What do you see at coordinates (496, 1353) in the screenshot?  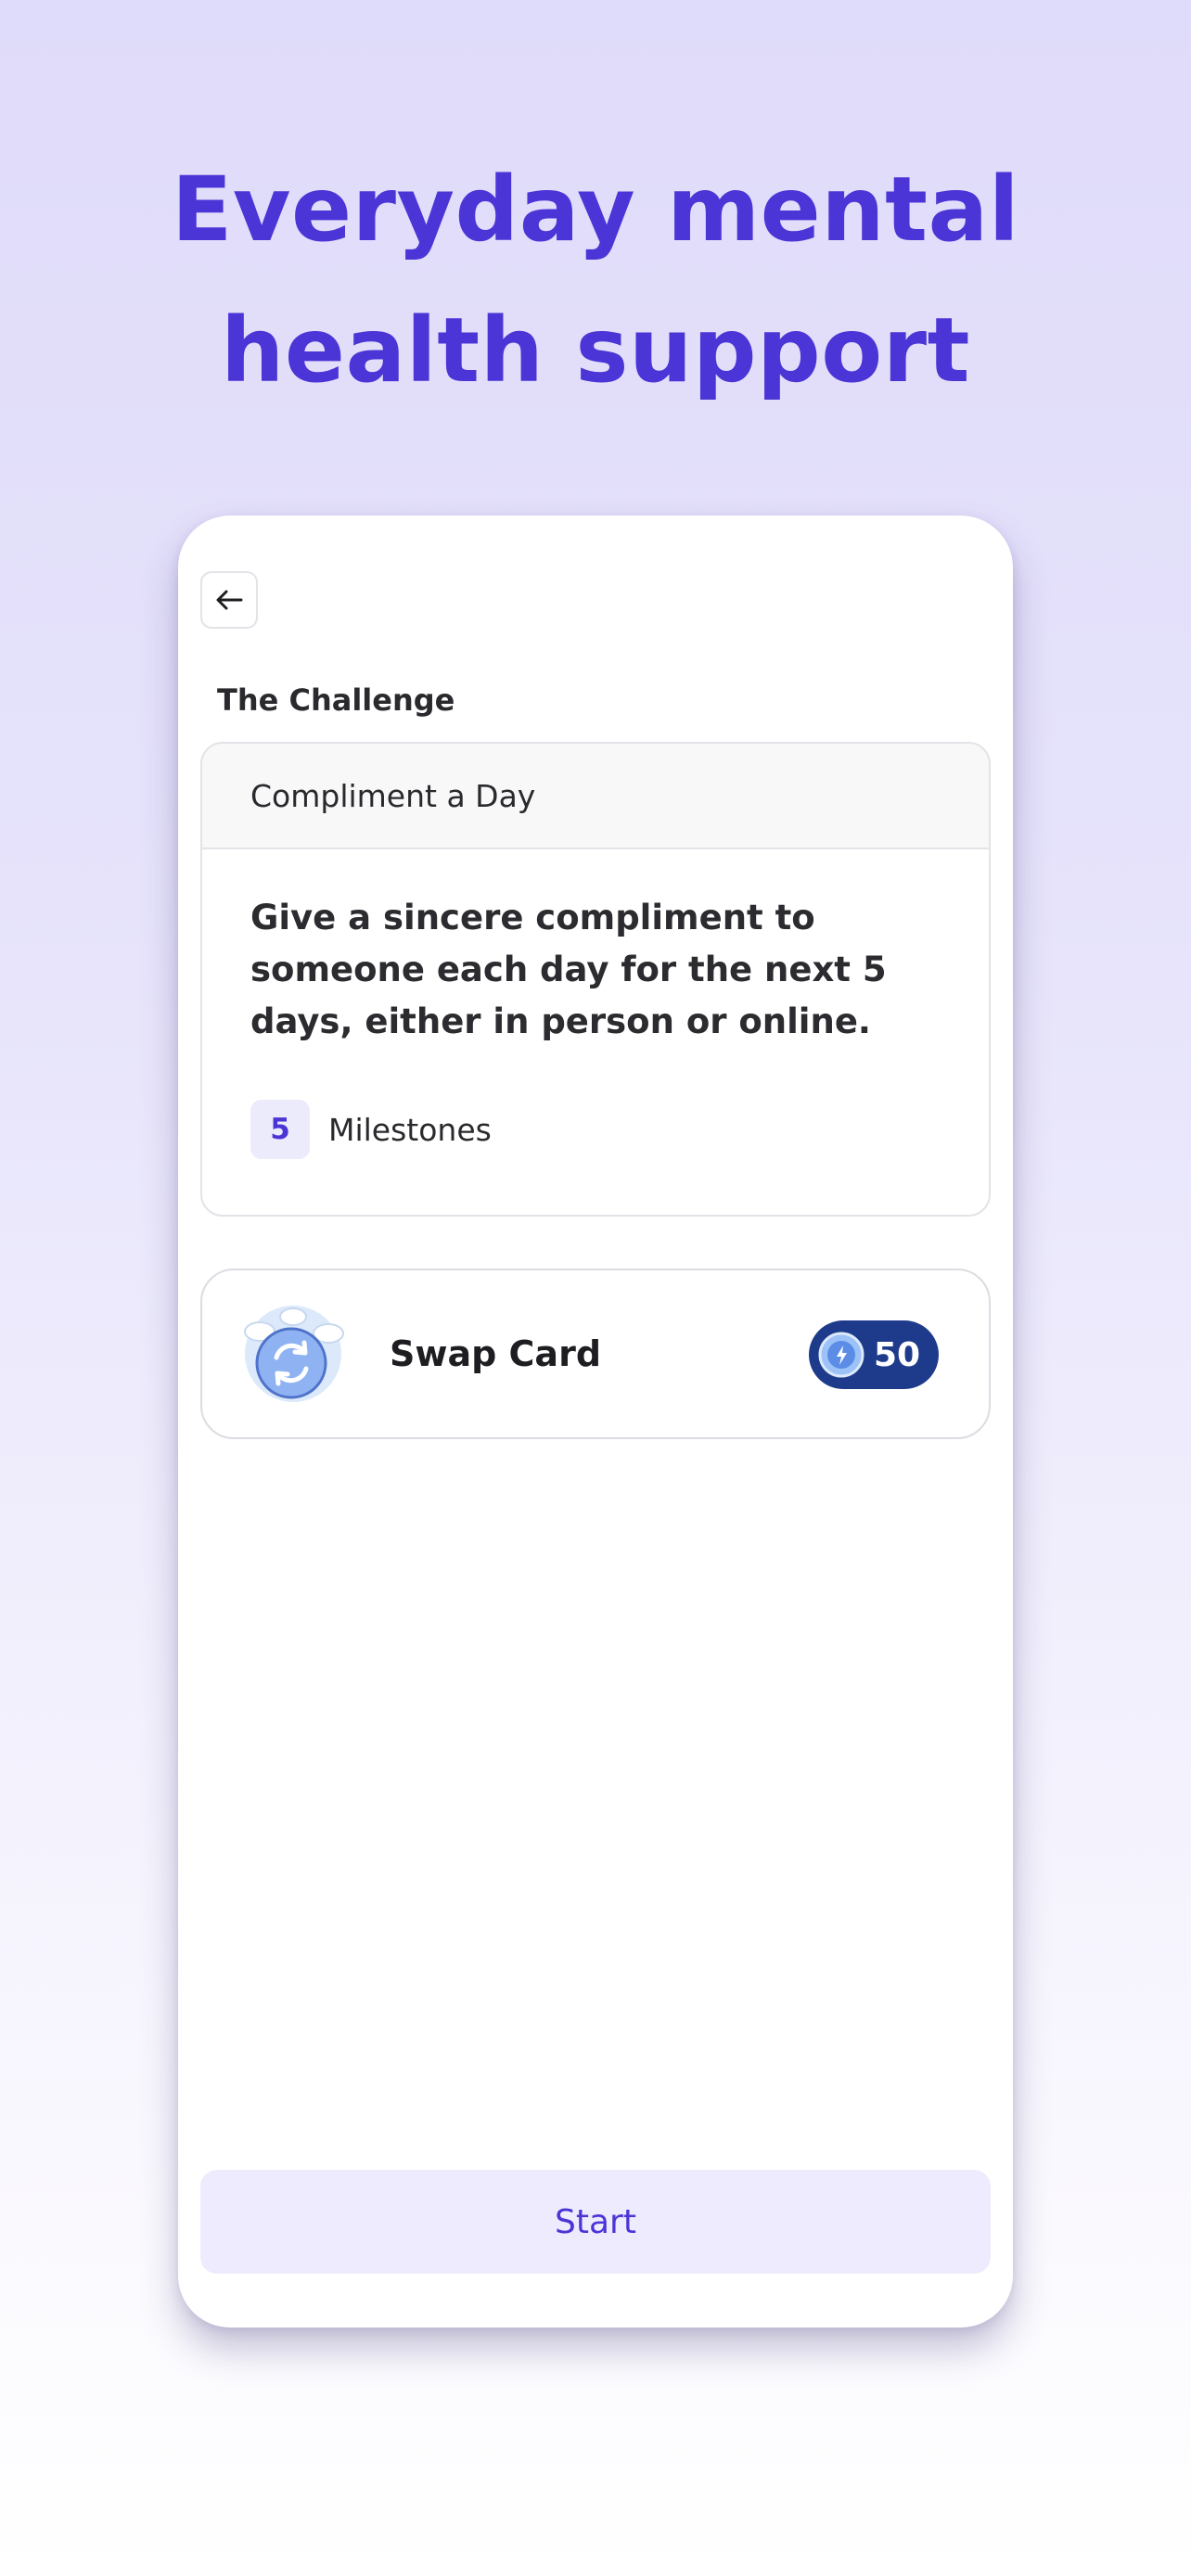 I see `swap-card-label: Swap Card` at bounding box center [496, 1353].